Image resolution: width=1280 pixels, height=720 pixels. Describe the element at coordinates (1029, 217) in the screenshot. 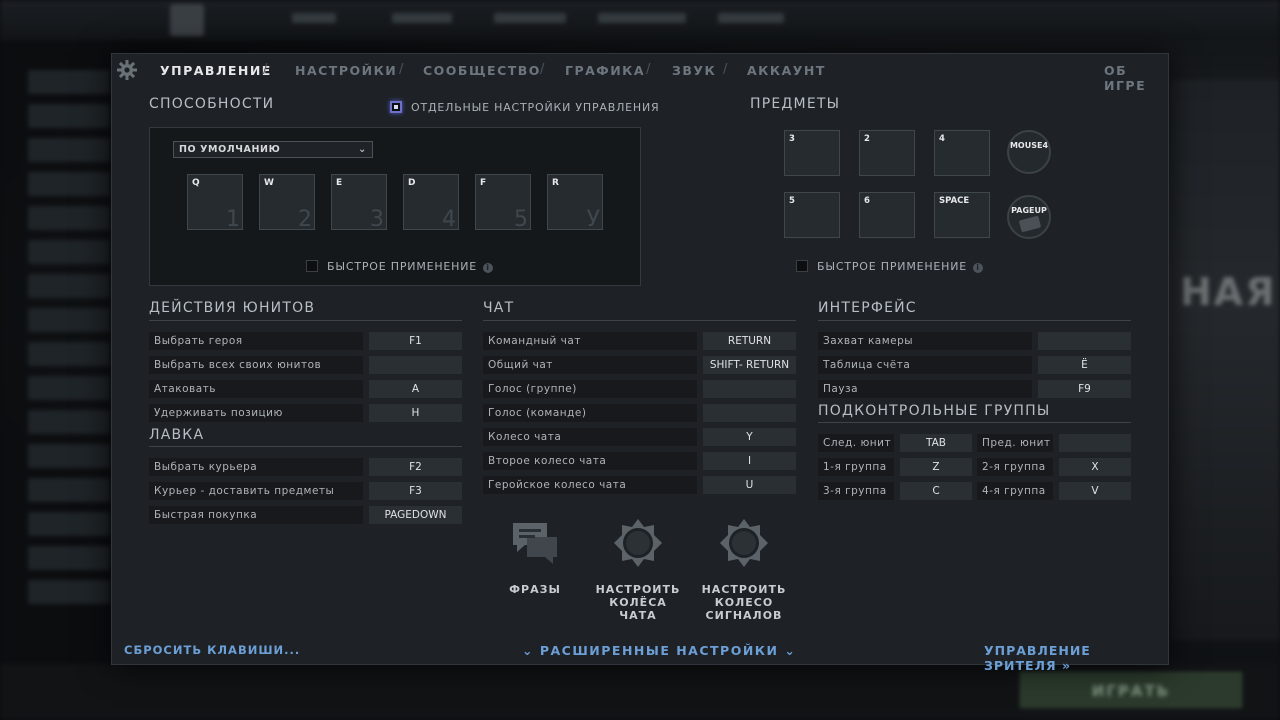

I see `teleport-slot: PAGEUP` at that location.